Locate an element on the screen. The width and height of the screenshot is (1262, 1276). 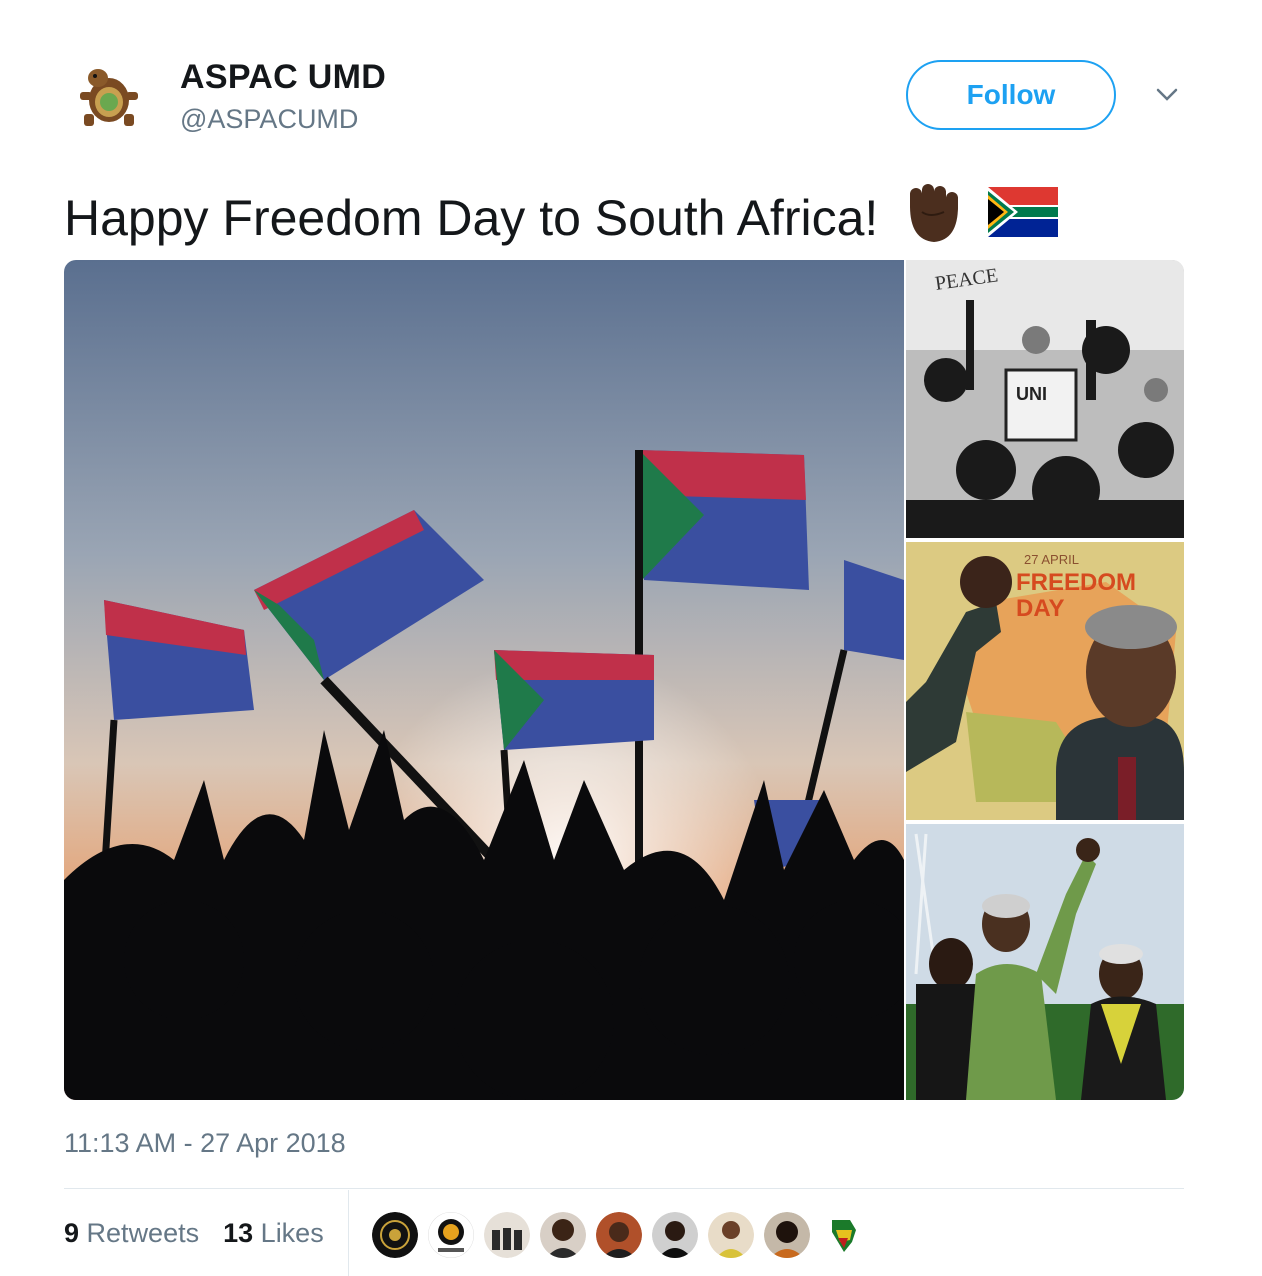
poster-line2: DAY is located at coordinates (1040, 608).